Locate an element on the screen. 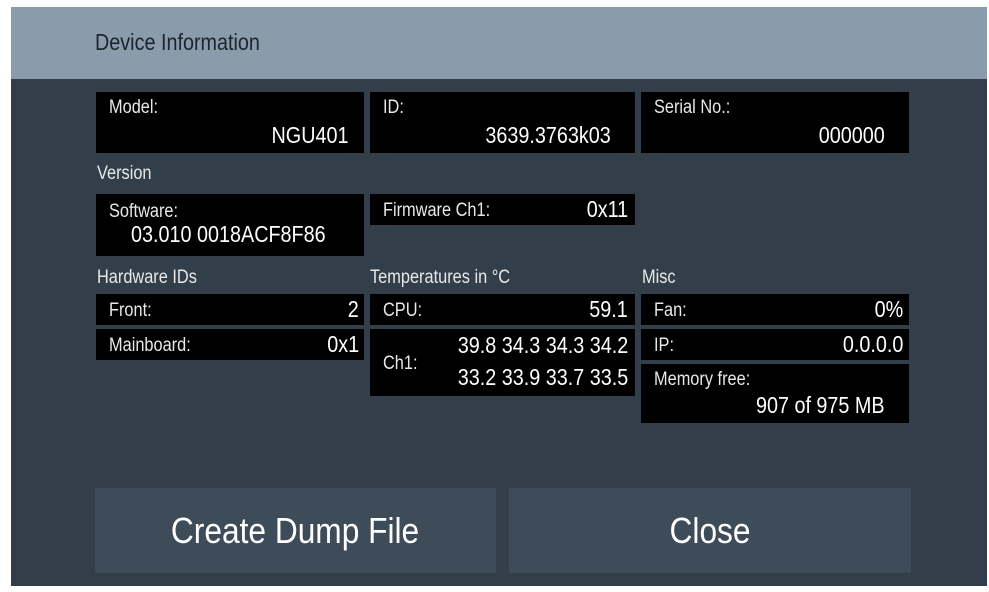 Image resolution: width=989 pixels, height=592 pixels. memory-box: Memory free: 907 of 975 MB is located at coordinates (775, 393).